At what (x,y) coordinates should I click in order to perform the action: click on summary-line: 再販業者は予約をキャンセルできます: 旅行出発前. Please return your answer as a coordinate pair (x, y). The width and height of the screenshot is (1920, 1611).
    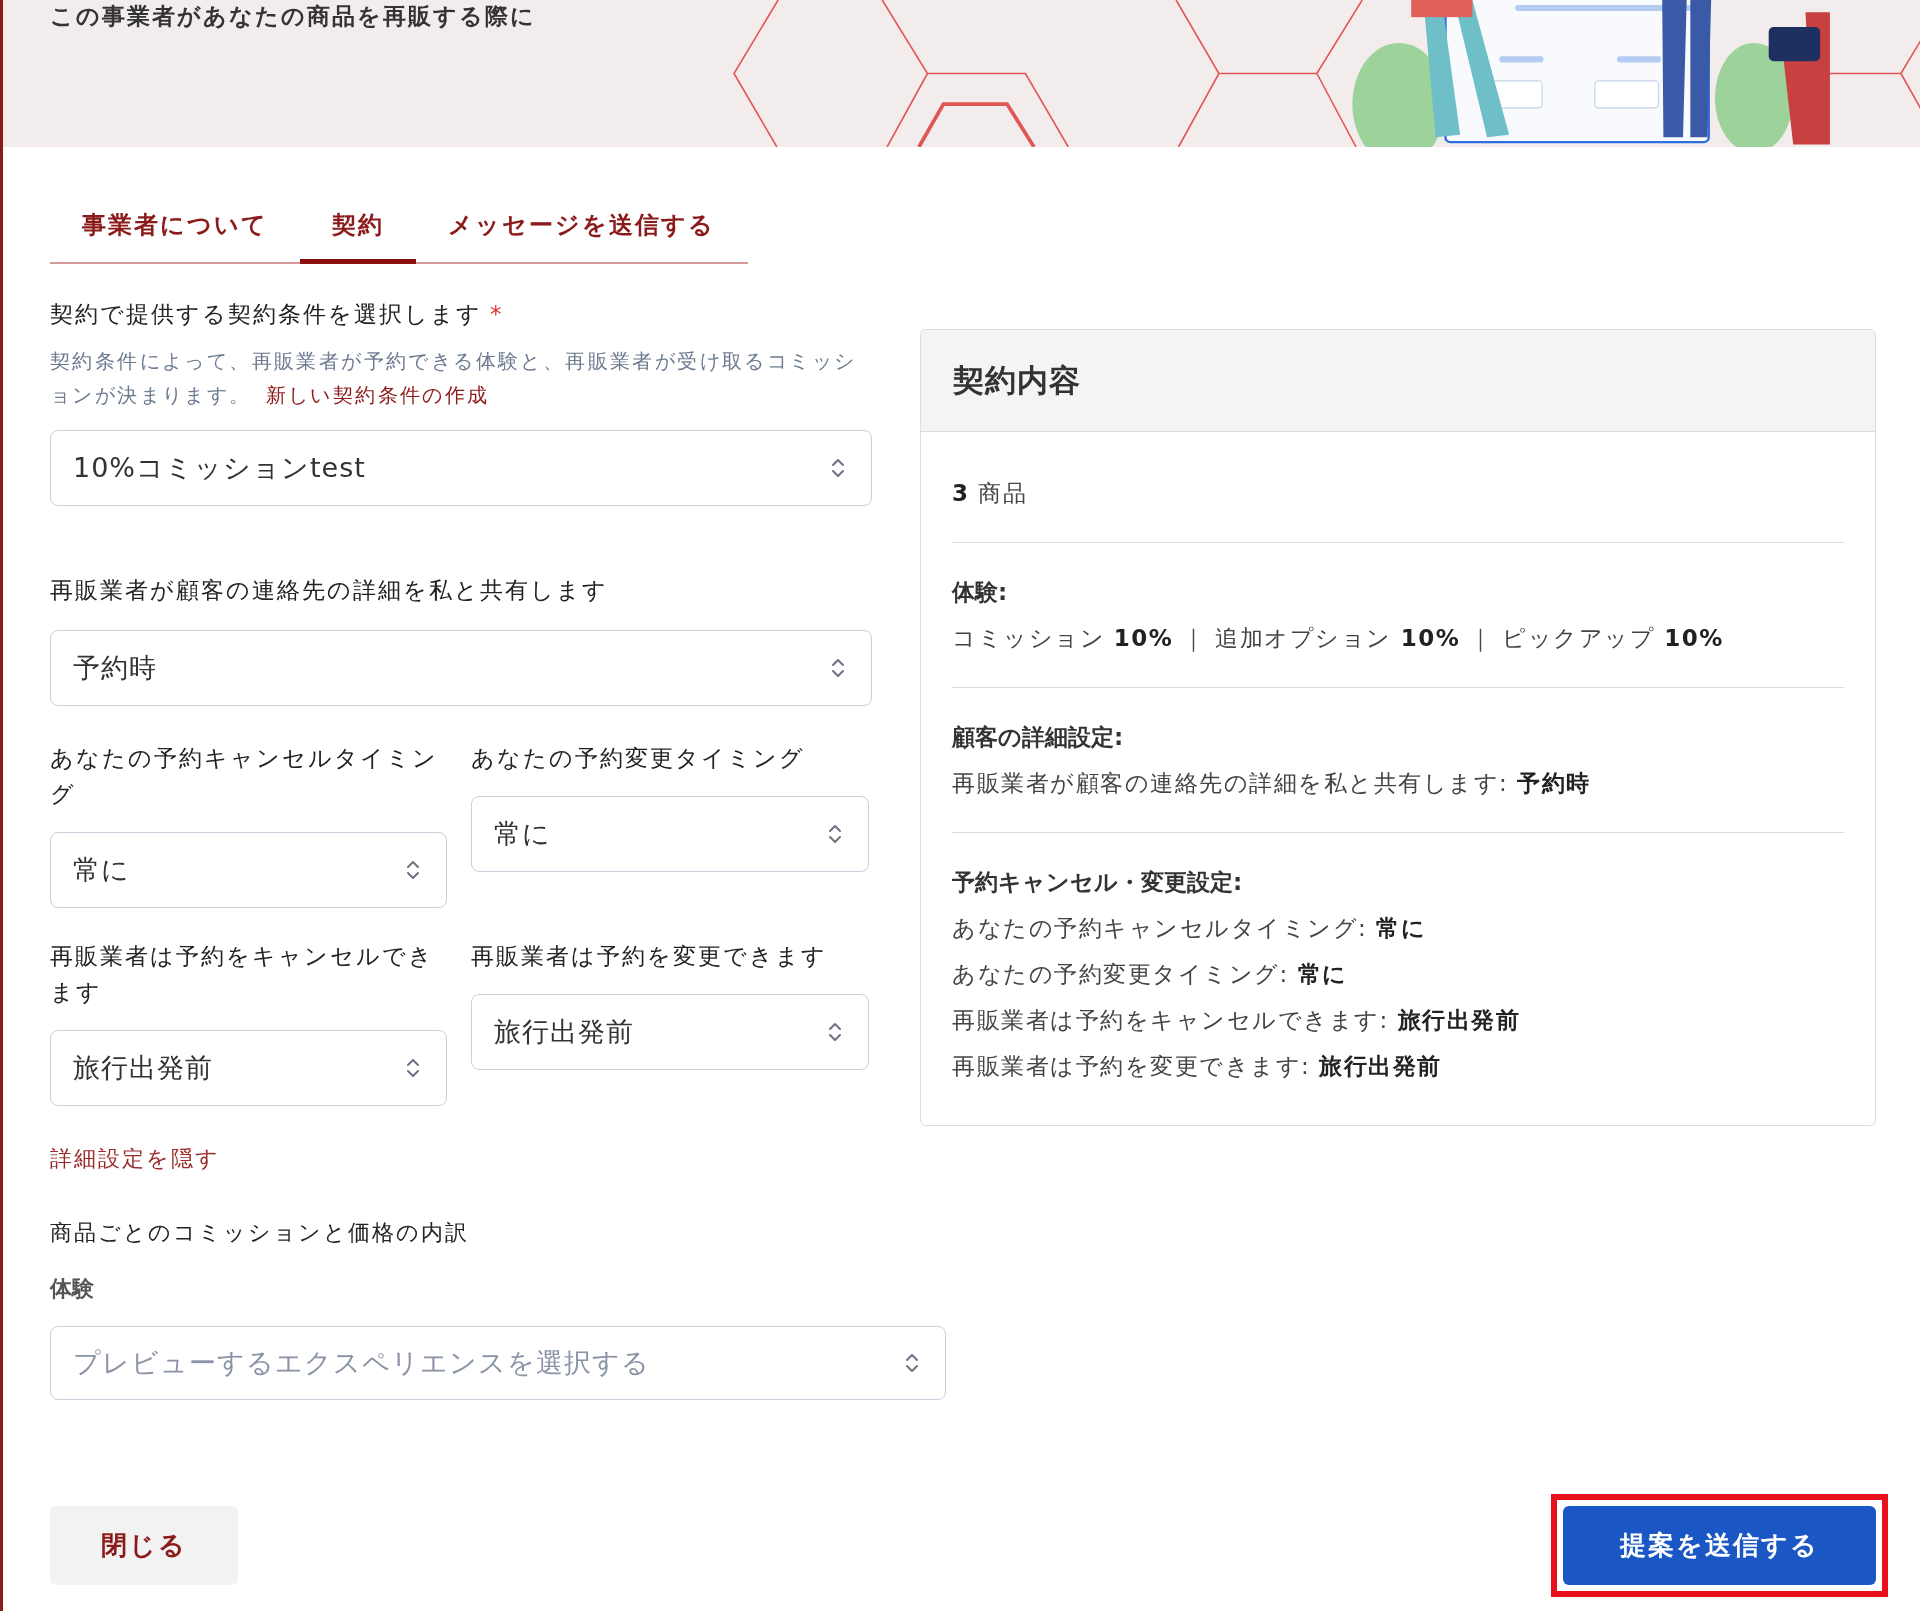
    Looking at the image, I should click on (1237, 1020).